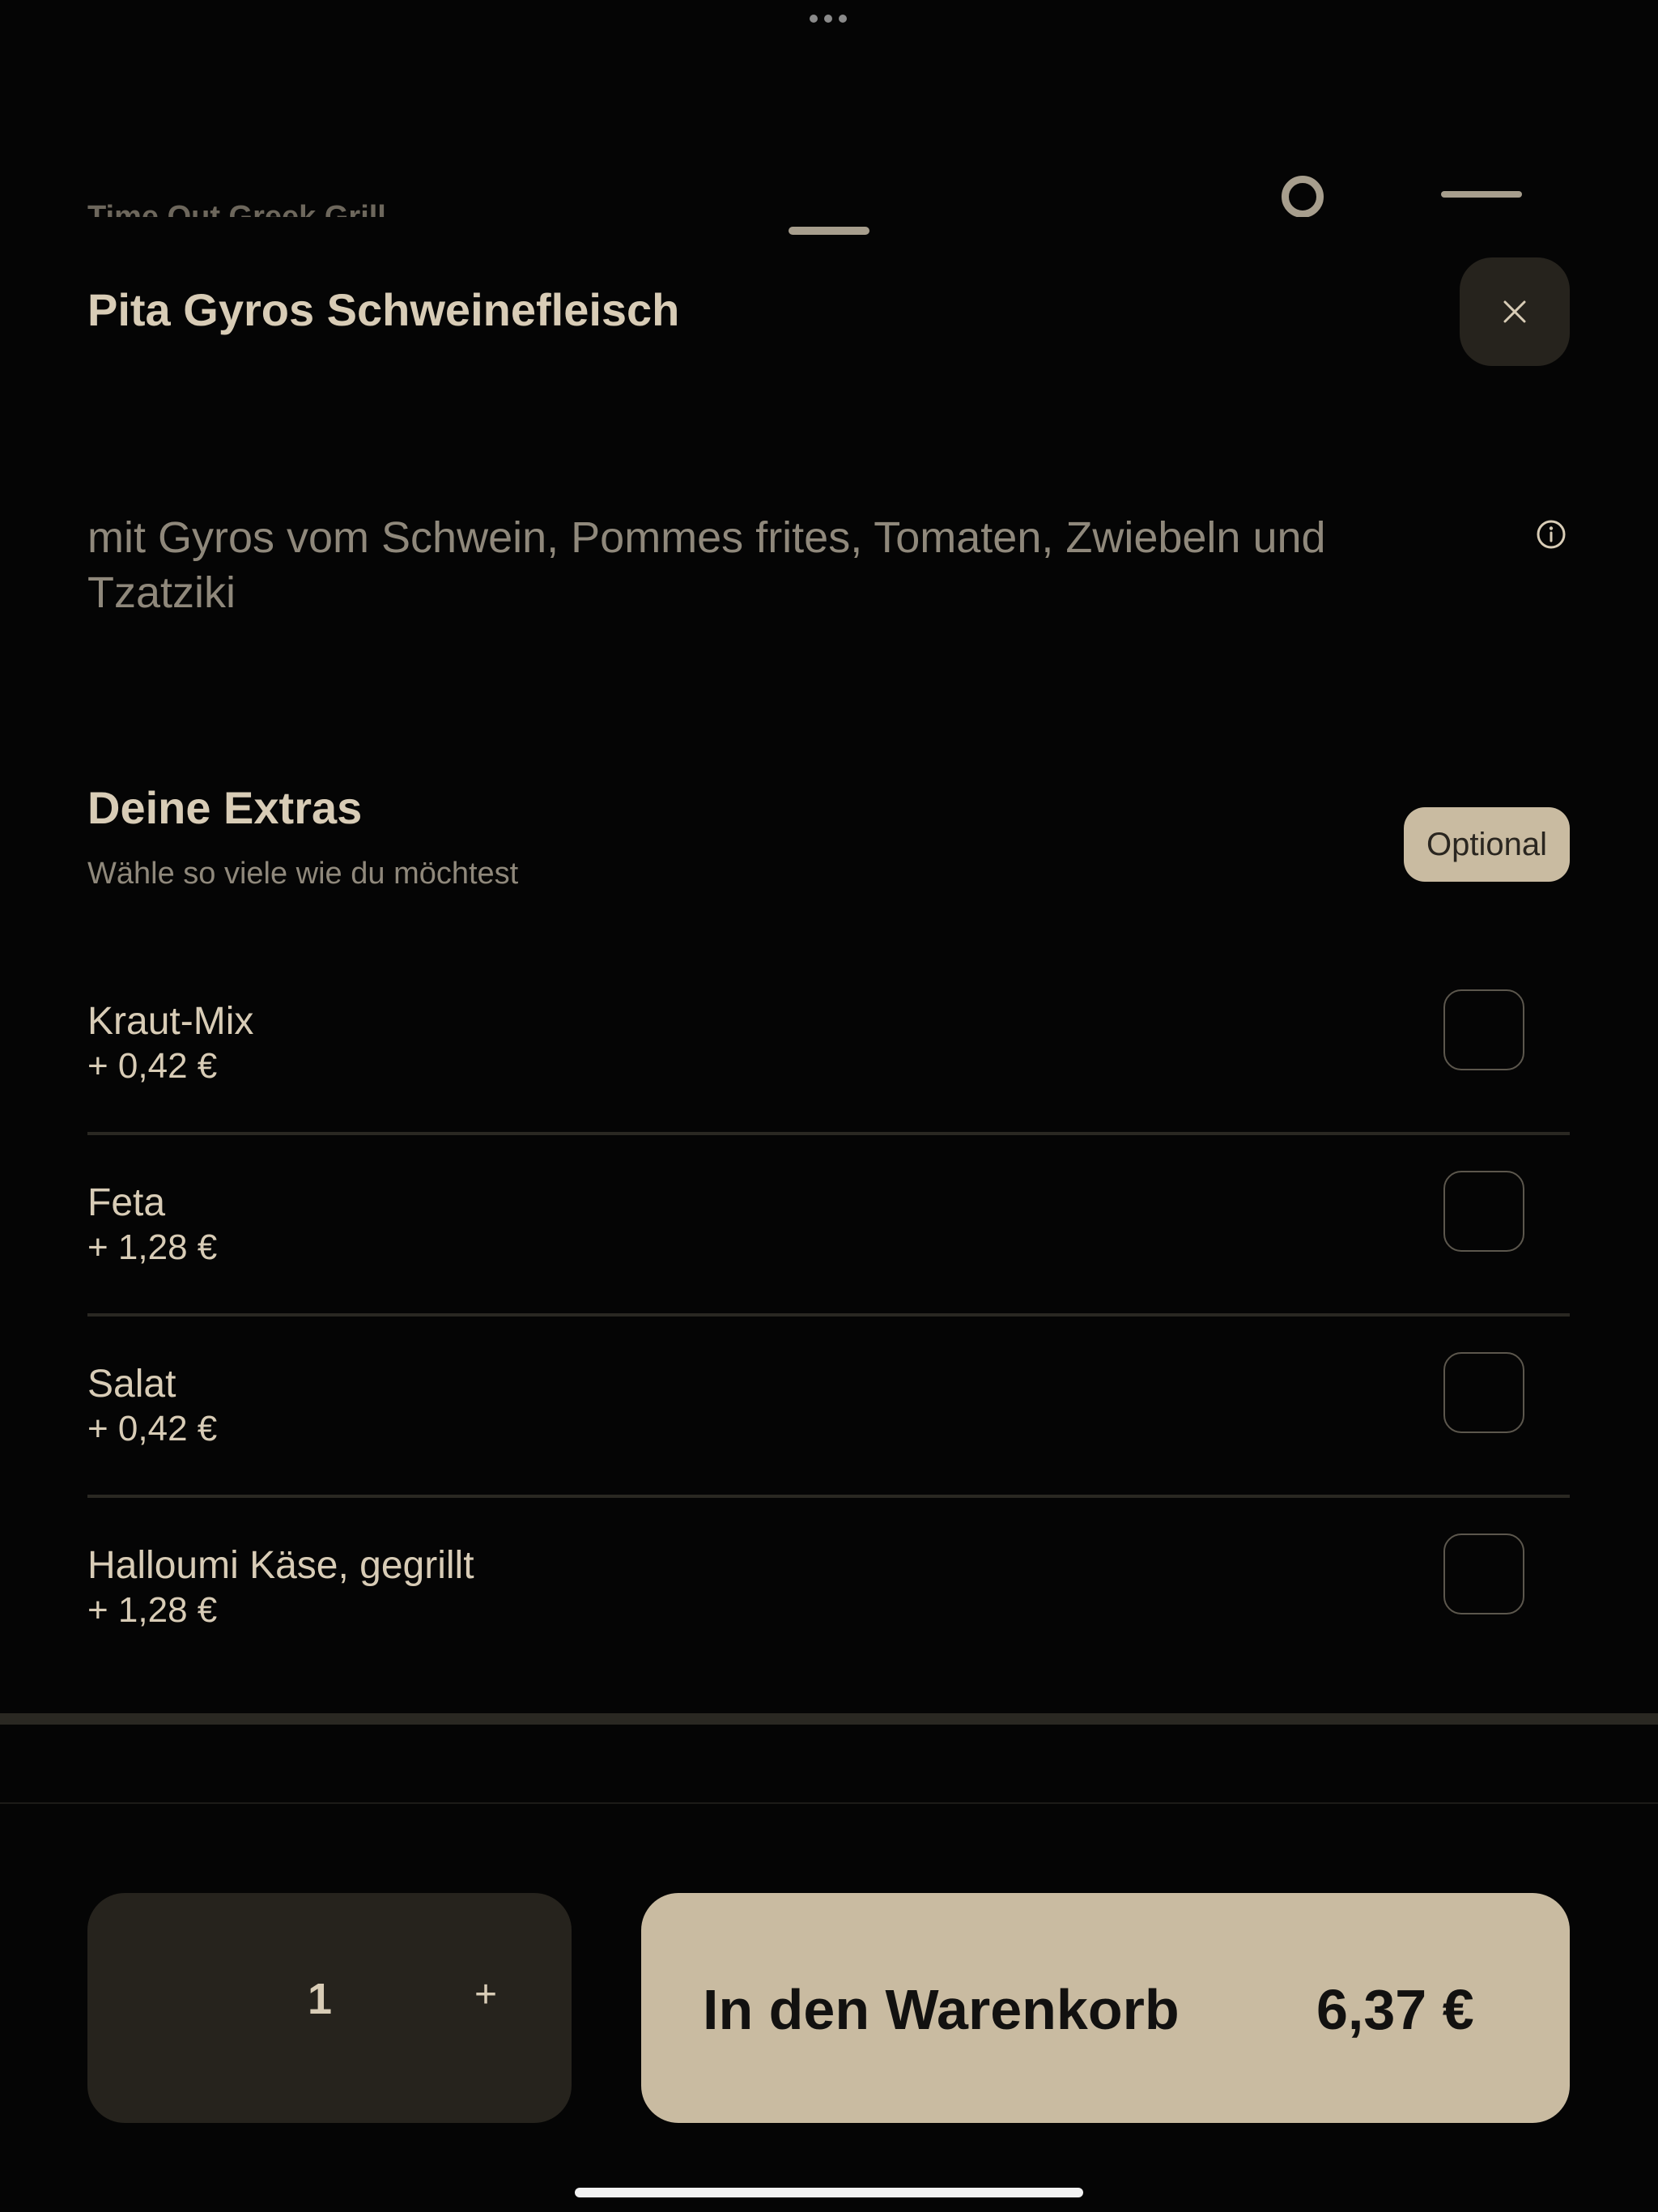 Image resolution: width=1658 pixels, height=2212 pixels. I want to click on close-icon, so click(1514, 312).